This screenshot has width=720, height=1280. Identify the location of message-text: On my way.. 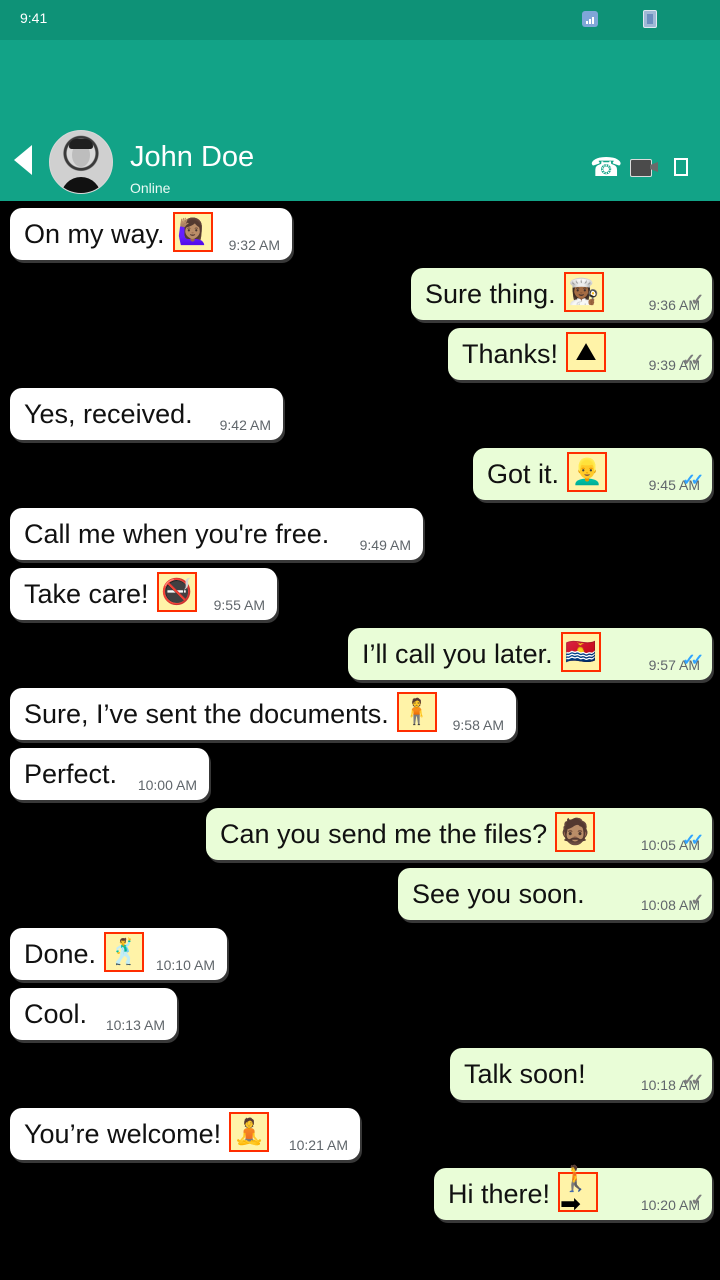
(94, 234).